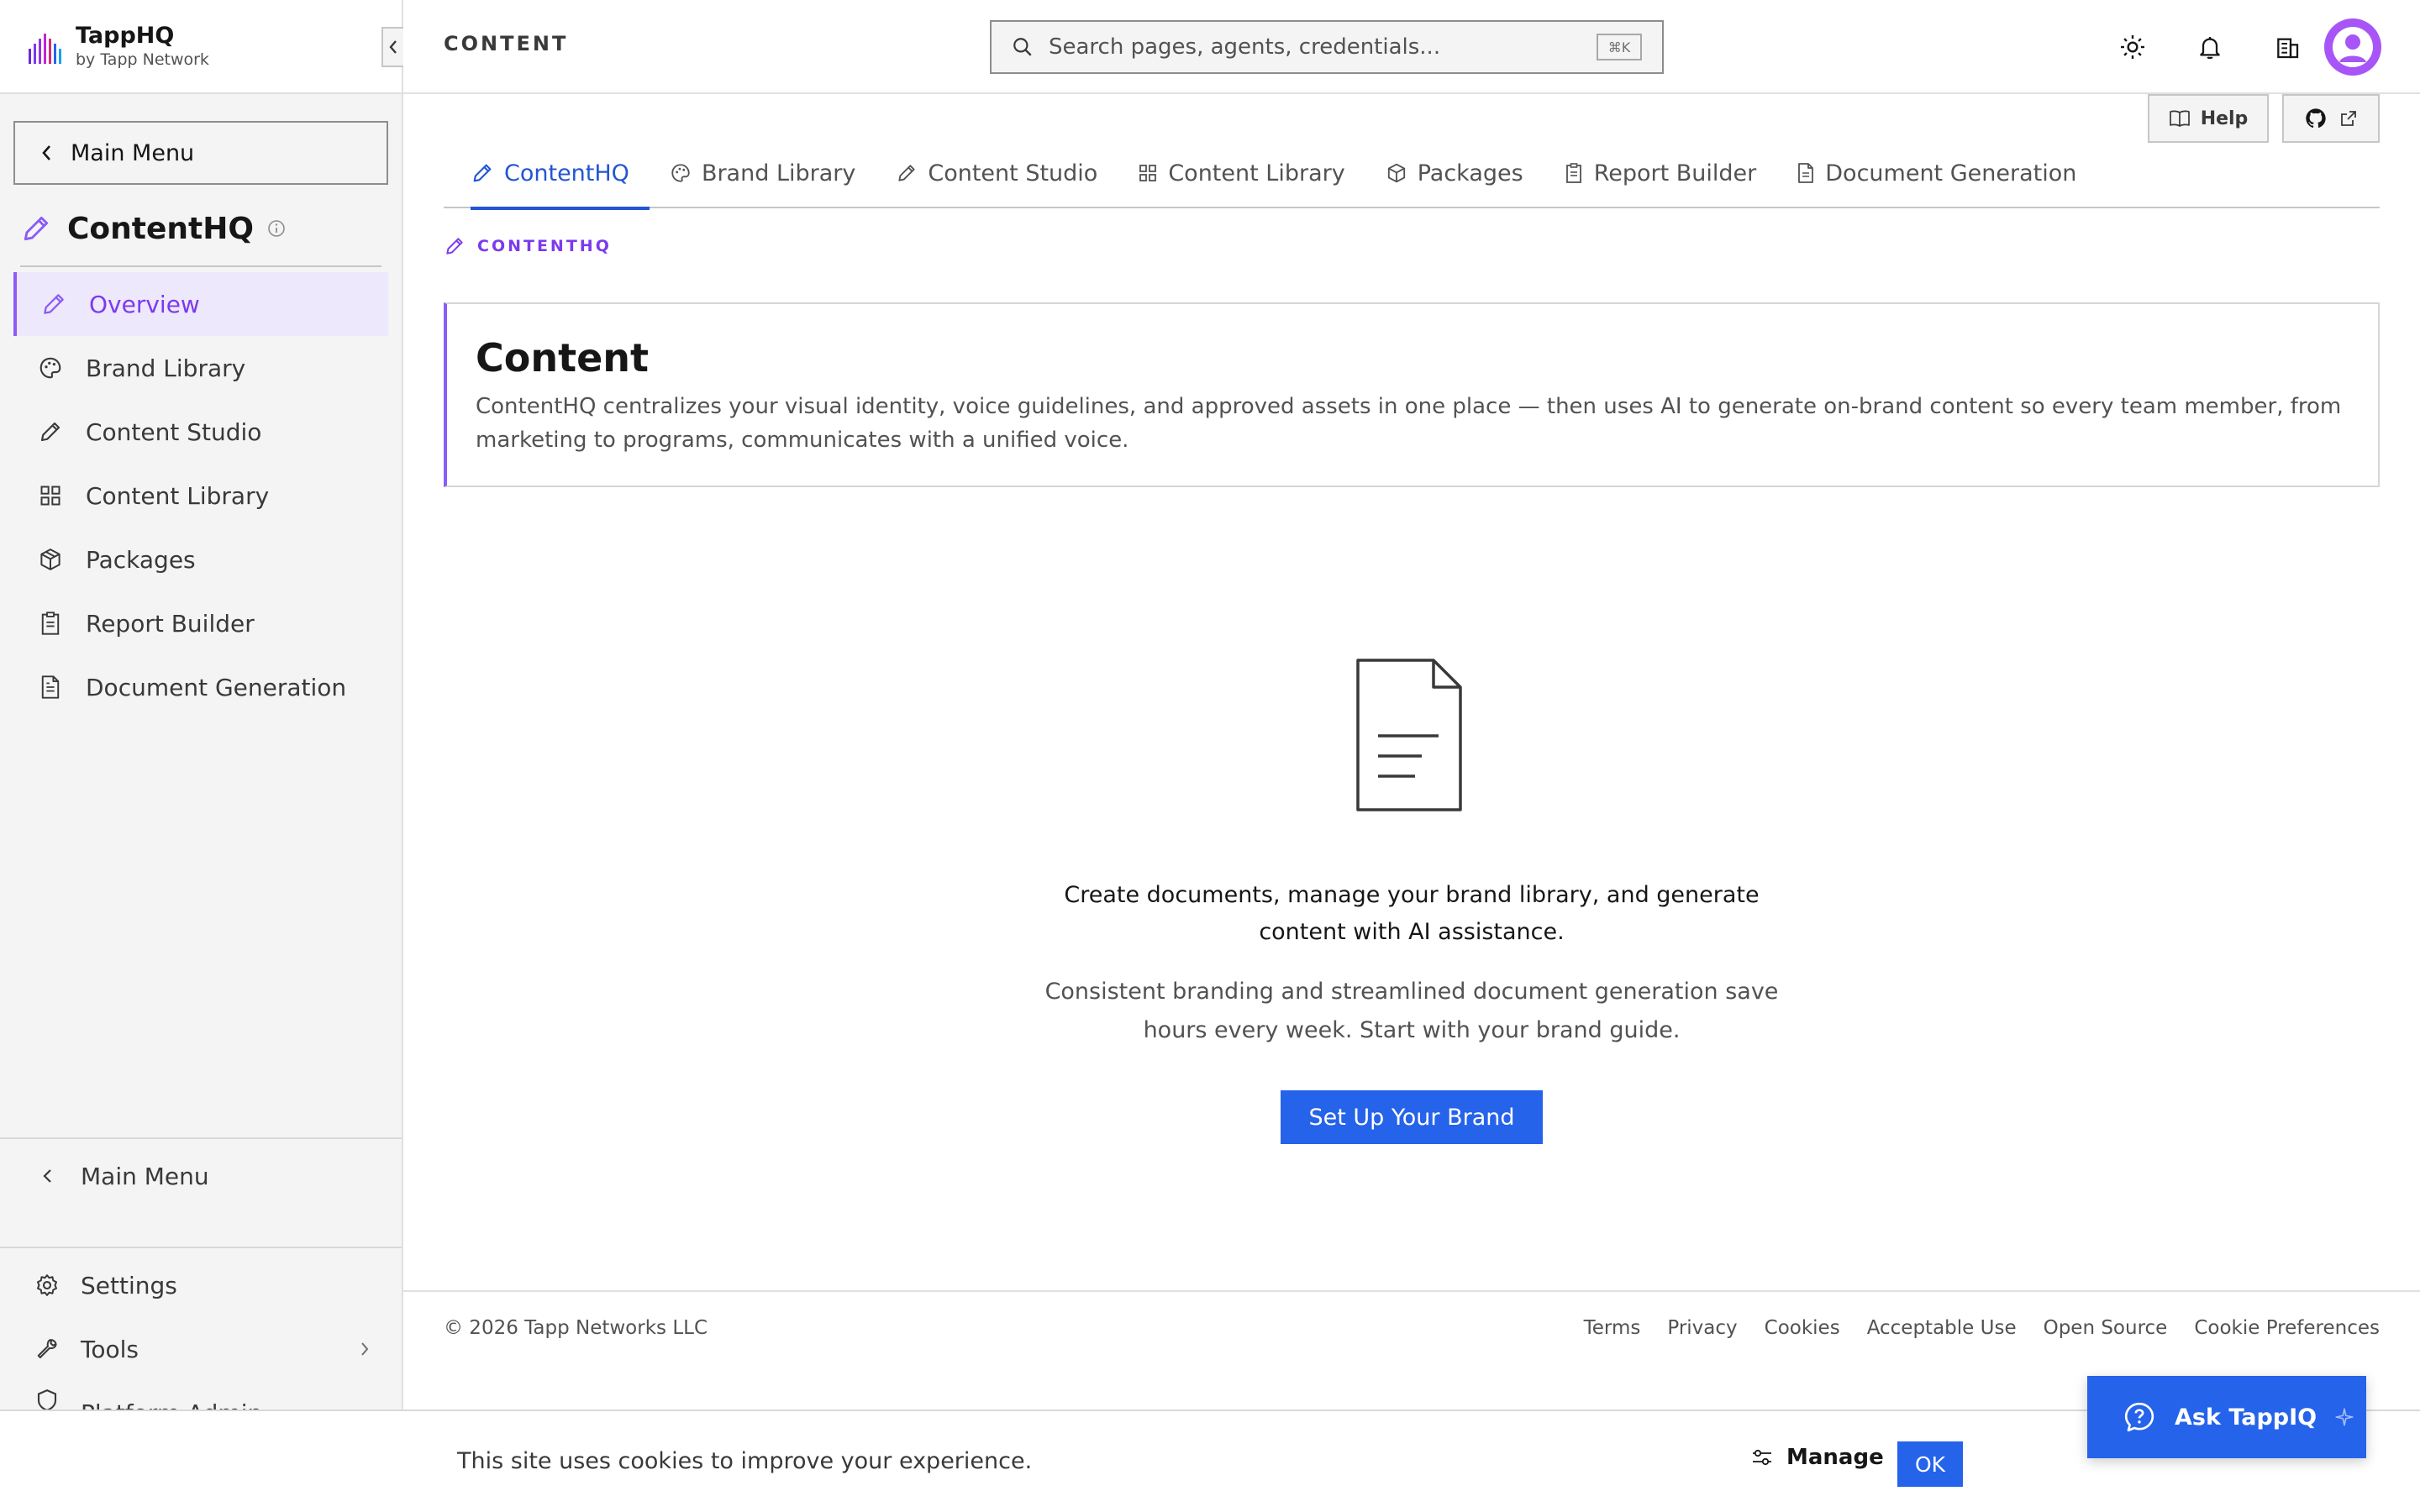 This screenshot has height=1512, width=2420. Describe the element at coordinates (47, 1348) in the screenshot. I see `wrench-icon` at that location.